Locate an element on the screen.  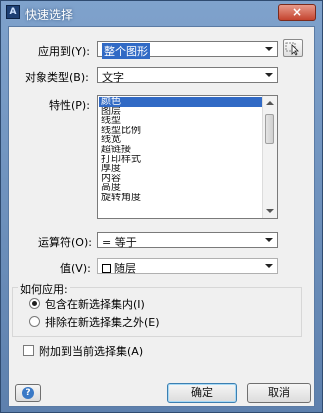
apply-to-label: 应用到(Y): is located at coordinates (64, 51).